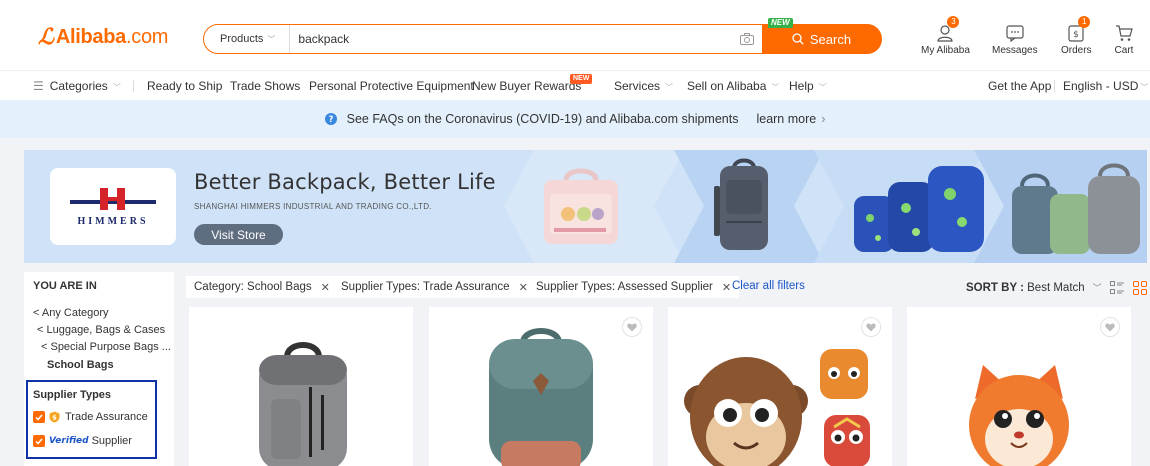 This screenshot has height=466, width=1150. I want to click on nav-get-the-app: Get the App, so click(1019, 86).